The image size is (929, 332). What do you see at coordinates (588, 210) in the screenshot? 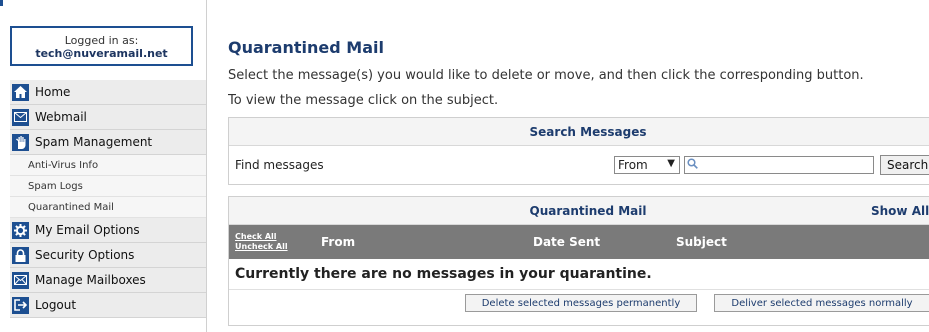
I see `quarantine-panel-title: Quarantined Mail` at bounding box center [588, 210].